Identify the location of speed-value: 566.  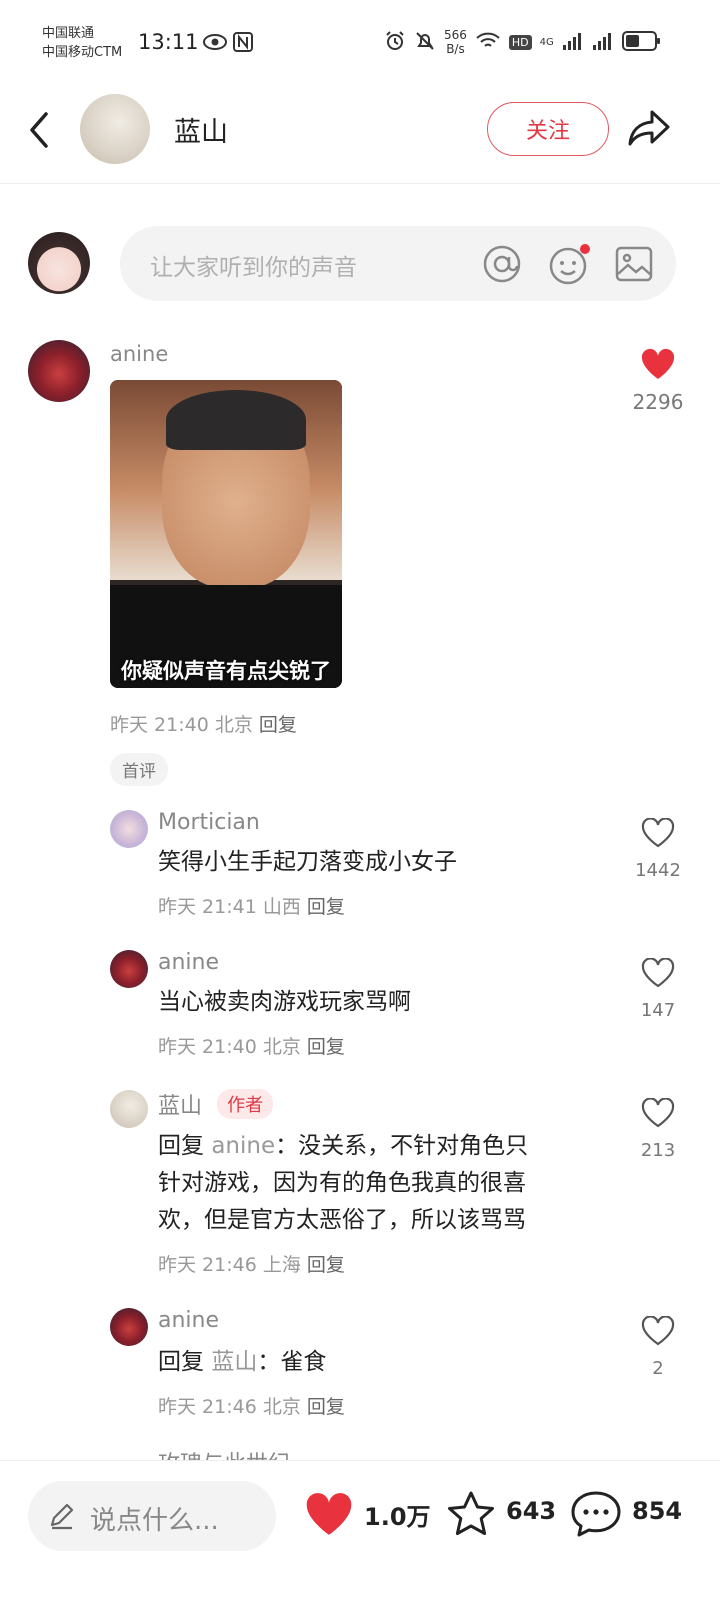
(455, 35).